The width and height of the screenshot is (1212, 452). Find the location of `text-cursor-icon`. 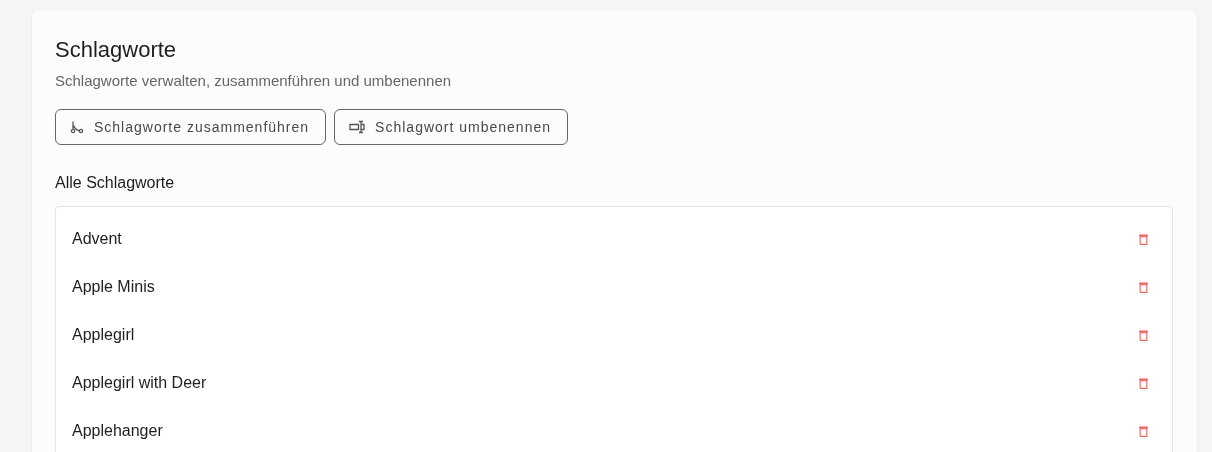

text-cursor-icon is located at coordinates (357, 127).